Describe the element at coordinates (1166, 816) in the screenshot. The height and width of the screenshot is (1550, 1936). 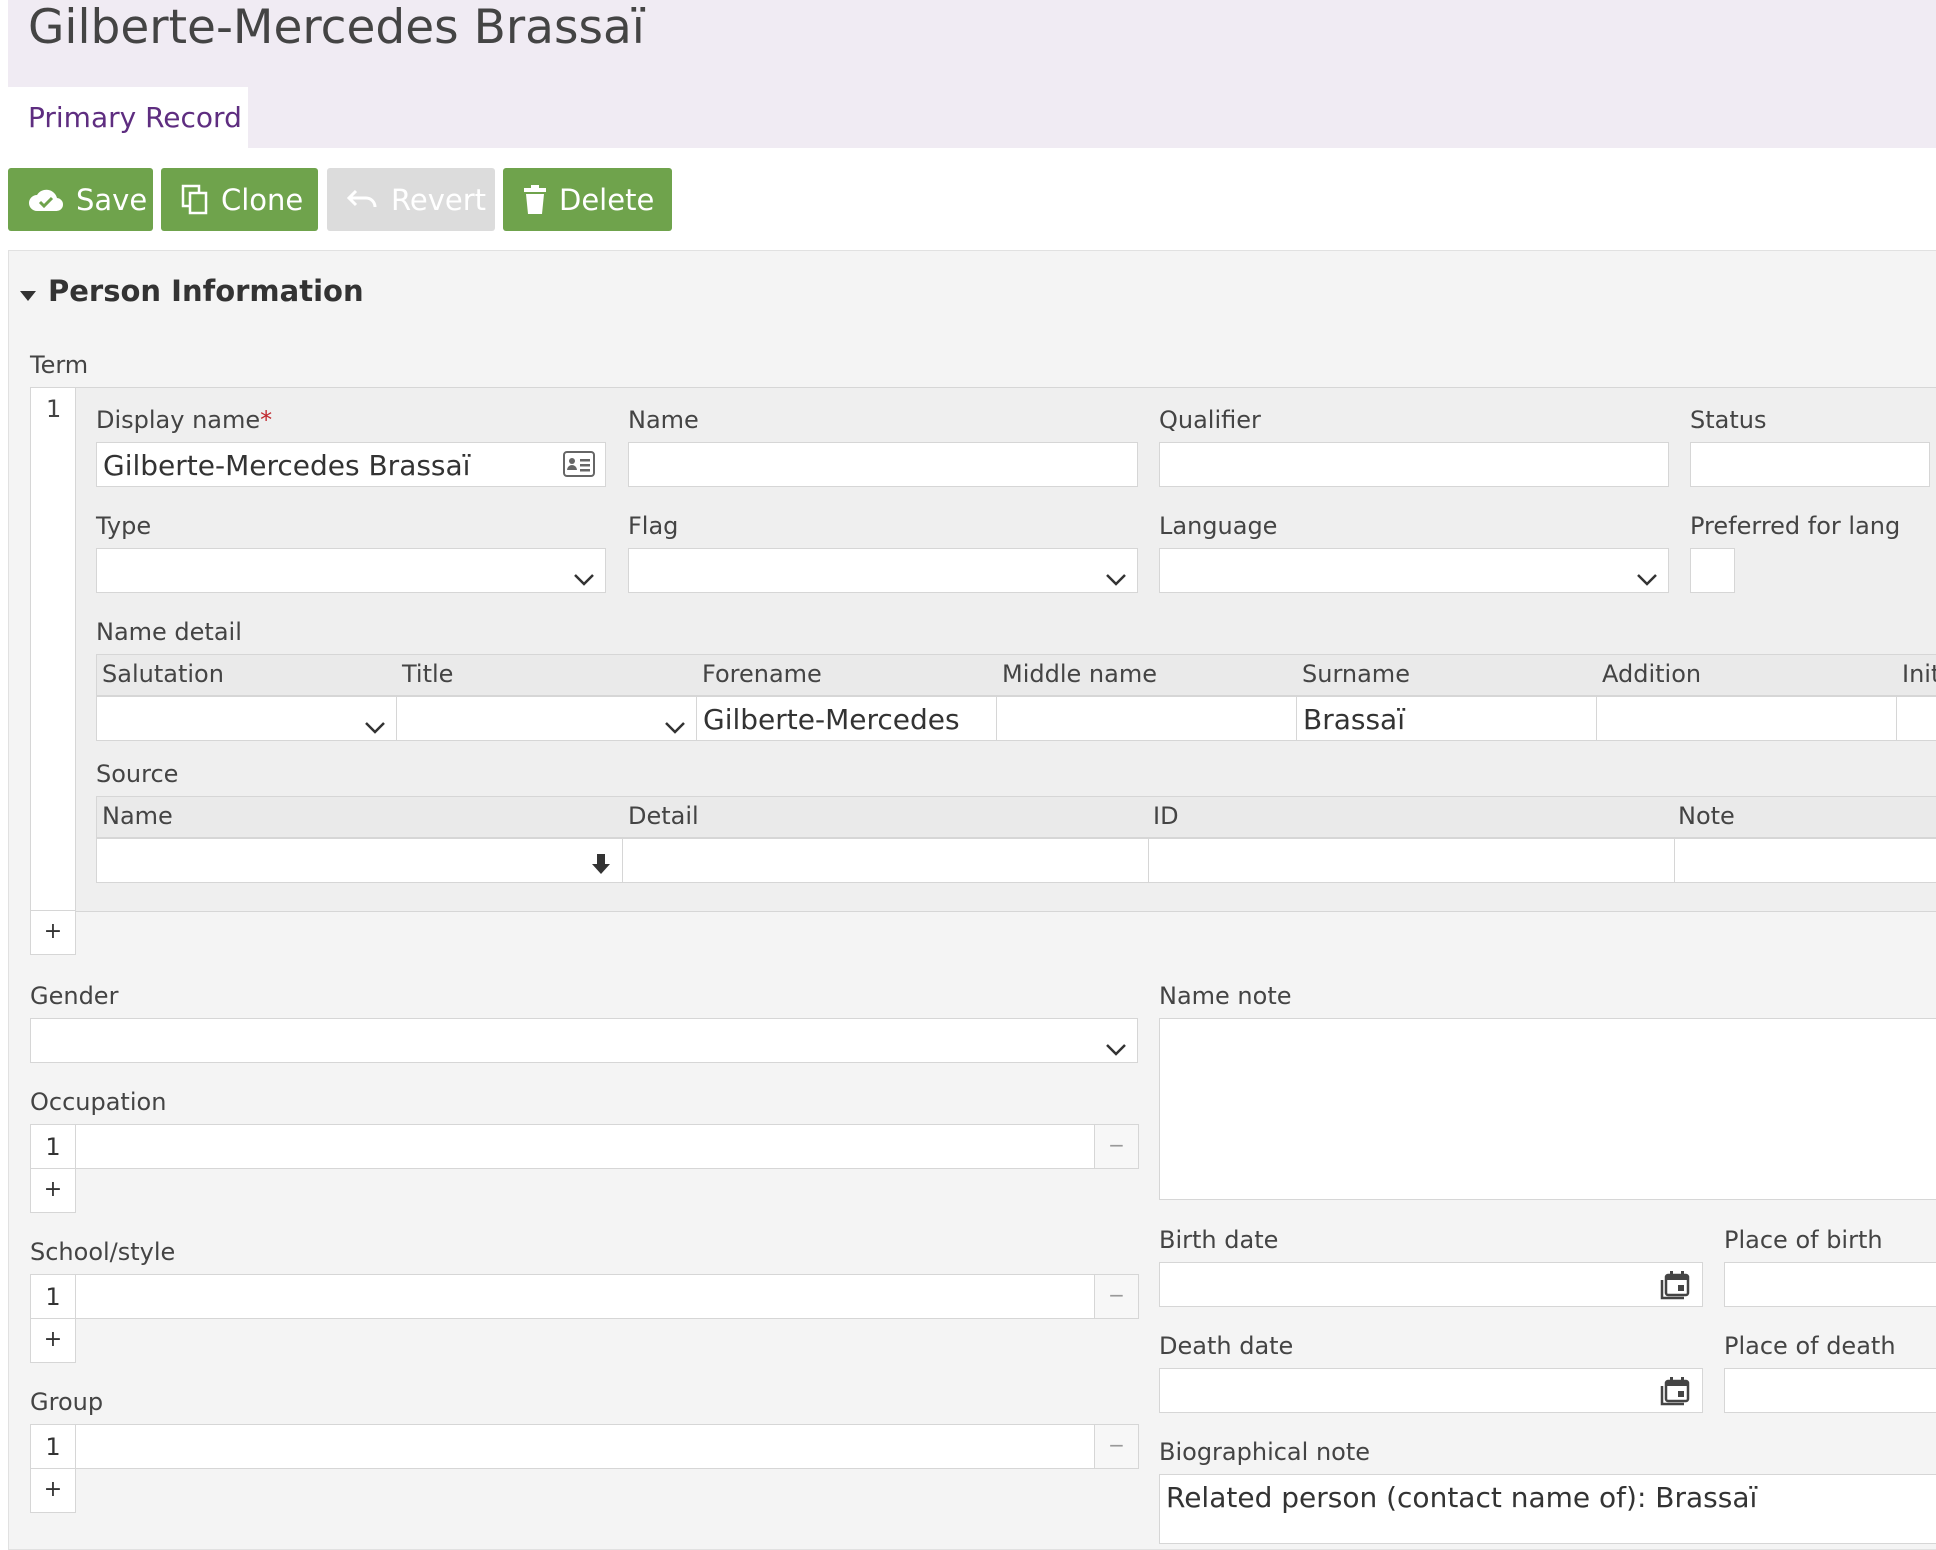
I see `column-source-id: ID` at that location.